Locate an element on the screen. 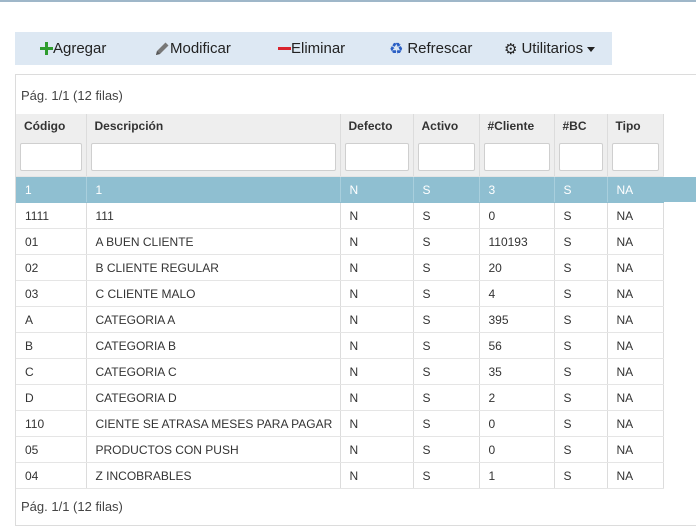 The image size is (696, 529). col-header-cliente: #Cliente is located at coordinates (517, 126).